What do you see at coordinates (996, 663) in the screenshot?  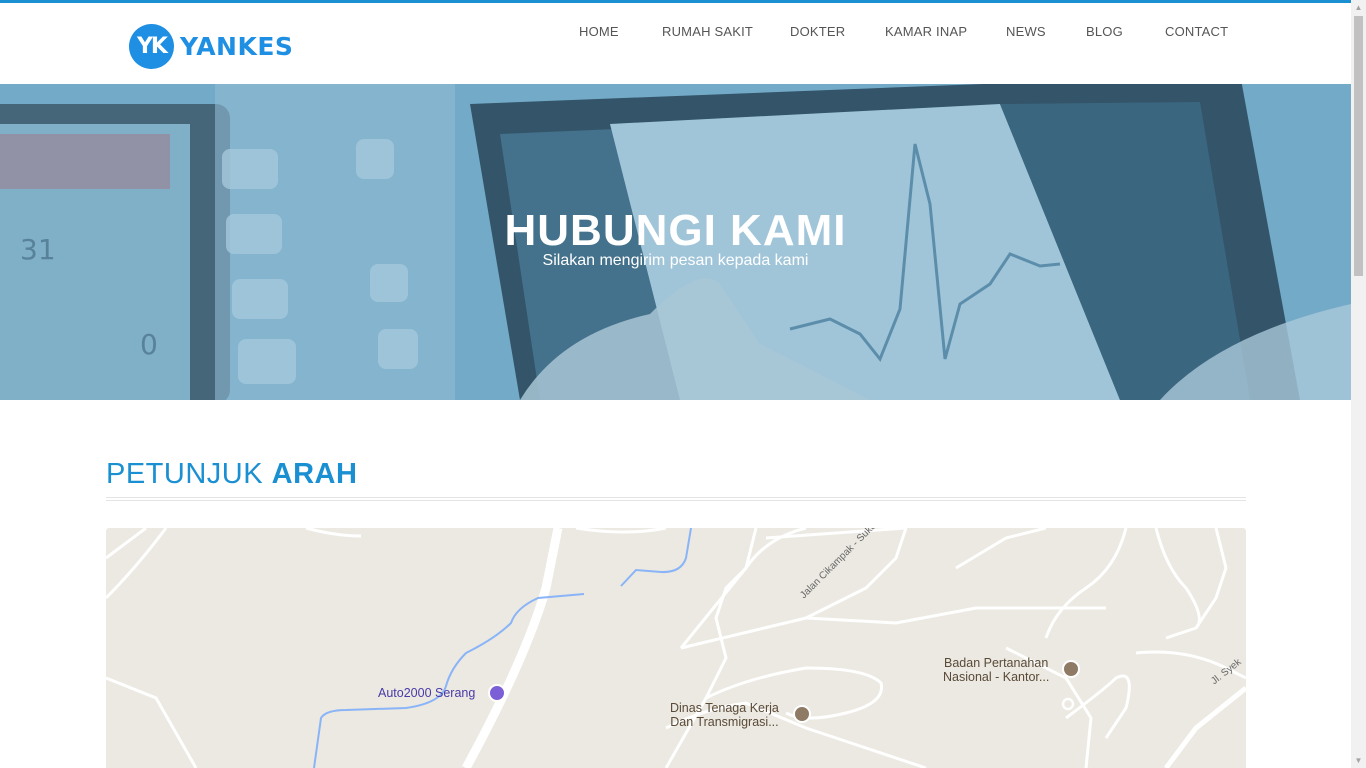 I see `place-label-bpn-line1: Badan Pertanahan` at bounding box center [996, 663].